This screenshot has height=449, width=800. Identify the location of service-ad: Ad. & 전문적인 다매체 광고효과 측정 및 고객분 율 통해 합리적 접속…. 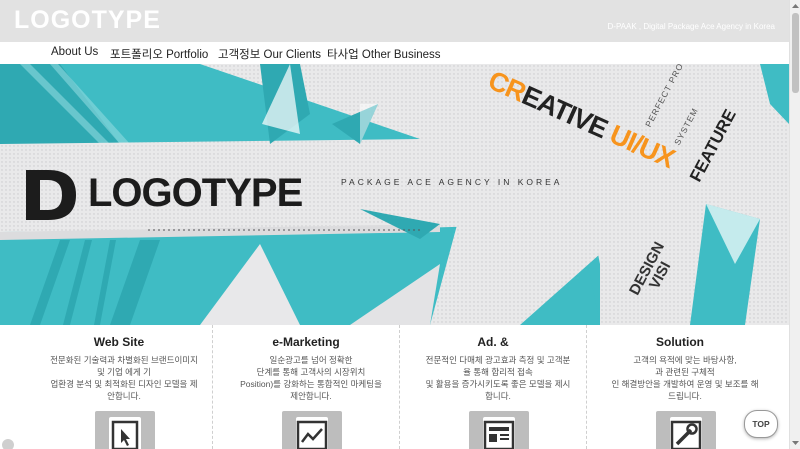
(493, 387).